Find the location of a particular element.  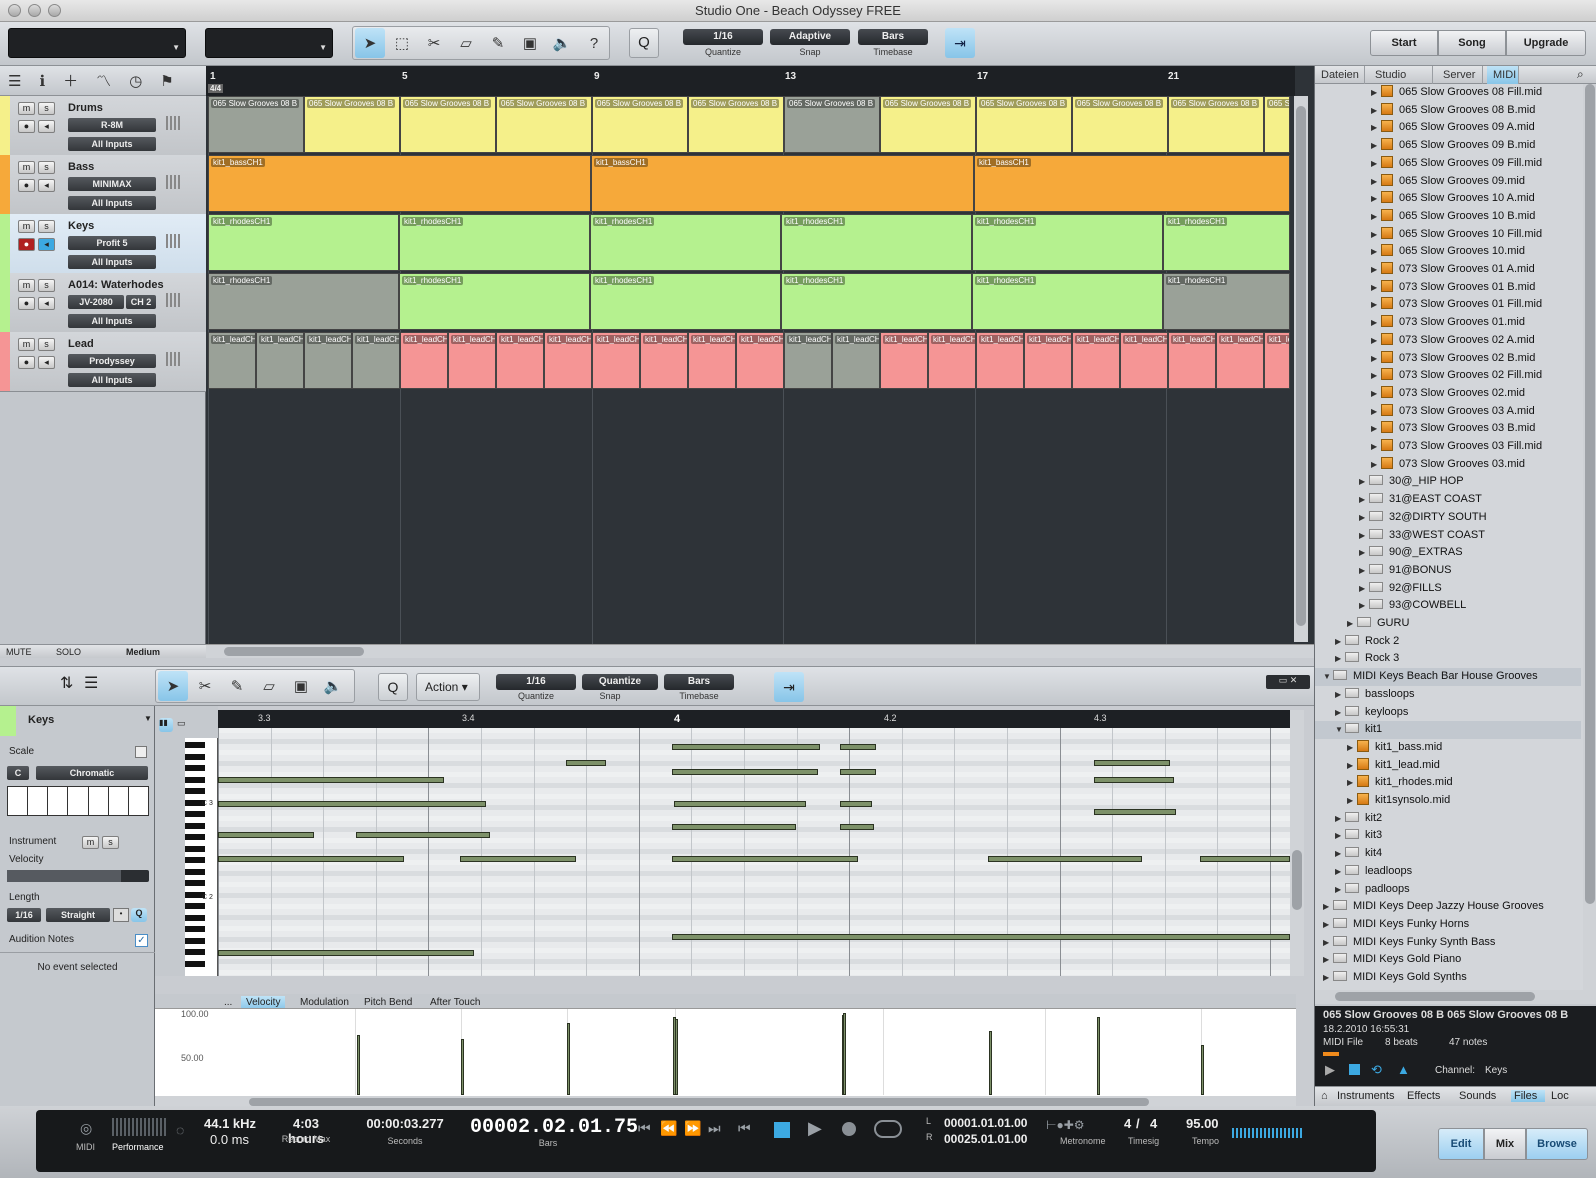

zoom-window-button is located at coordinates (54, 10).